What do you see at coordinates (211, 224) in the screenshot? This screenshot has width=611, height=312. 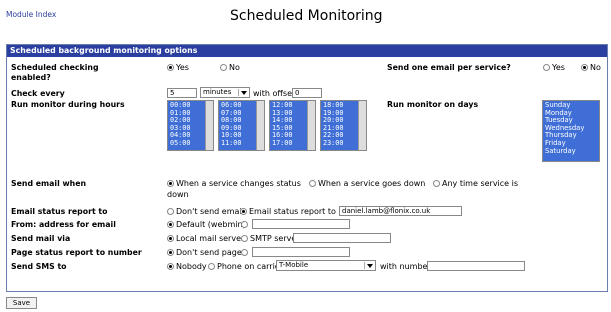 I see `from-default-label: Default (webmin)` at bounding box center [211, 224].